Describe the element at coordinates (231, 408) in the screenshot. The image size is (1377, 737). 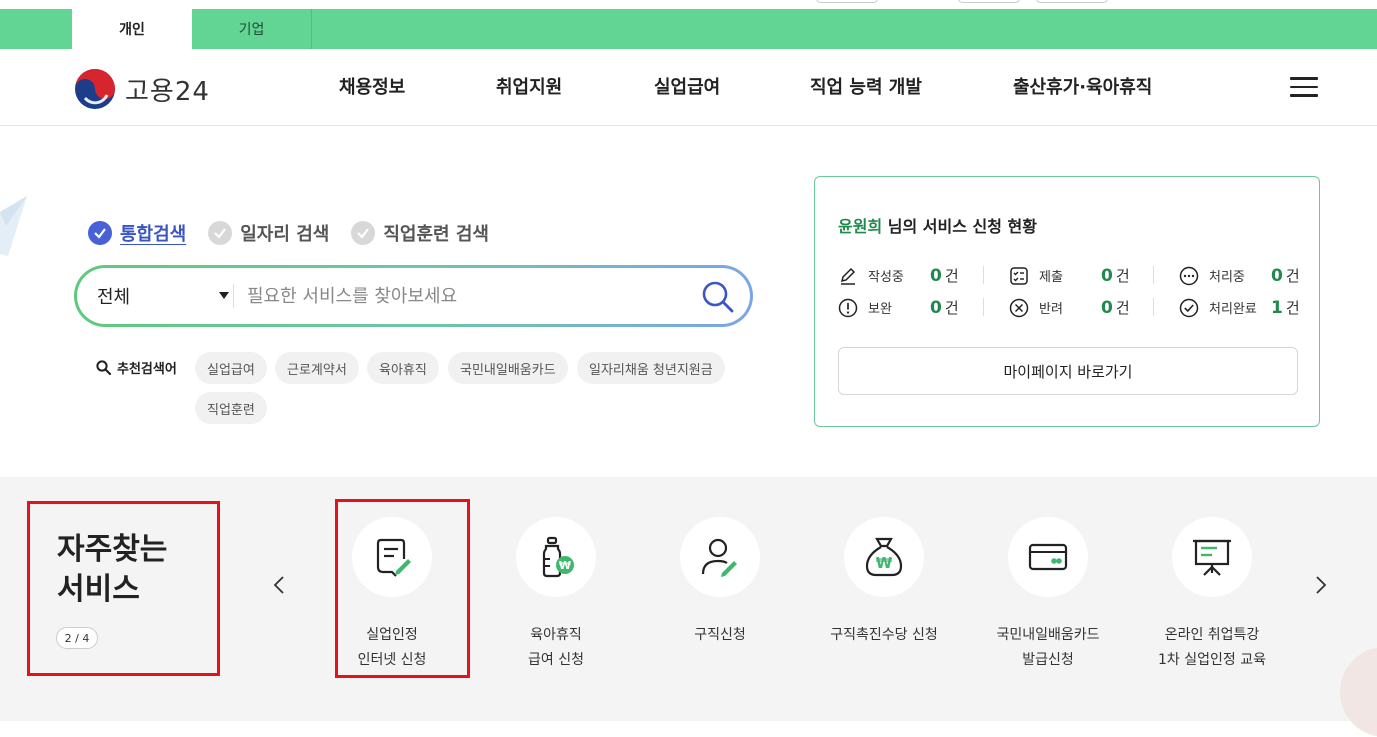
I see `keyword-chip: 직업훈련` at that location.